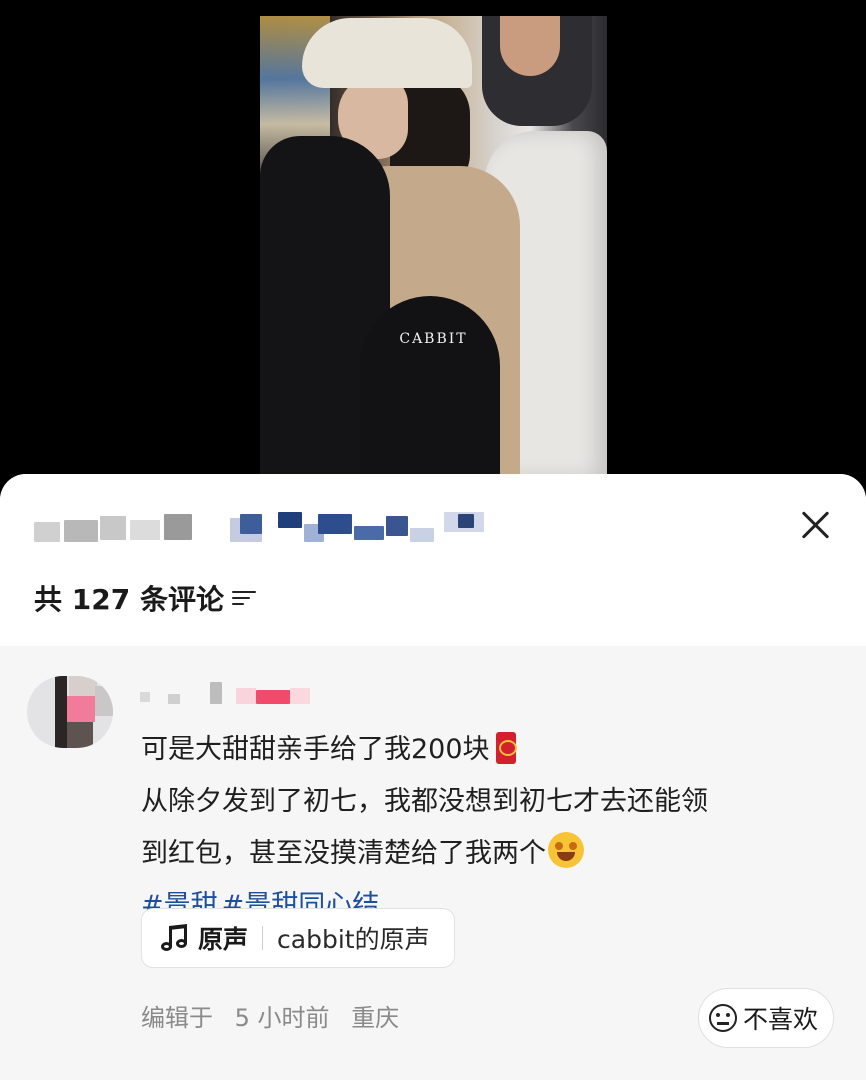  What do you see at coordinates (343, 853) in the screenshot?
I see `comment-line-3-text: 到红包，甚至没摸清楚给了我两个` at bounding box center [343, 853].